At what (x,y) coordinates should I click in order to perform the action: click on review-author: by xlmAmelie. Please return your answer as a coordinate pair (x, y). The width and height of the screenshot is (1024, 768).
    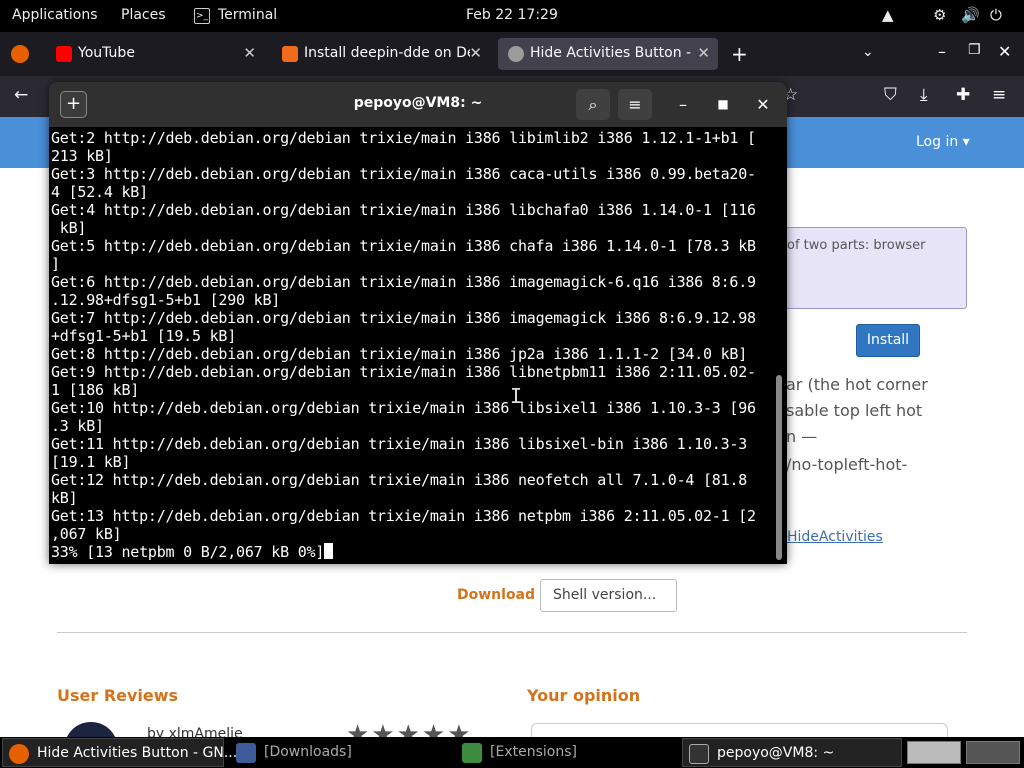
    Looking at the image, I should click on (195, 731).